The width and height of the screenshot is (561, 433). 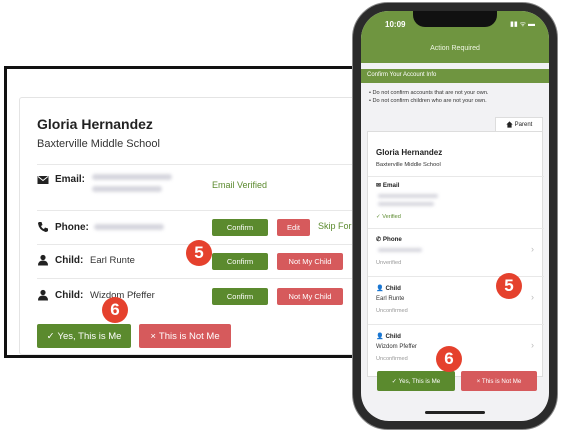 What do you see at coordinates (379, 239) in the screenshot?
I see `phone-icon: ✆` at bounding box center [379, 239].